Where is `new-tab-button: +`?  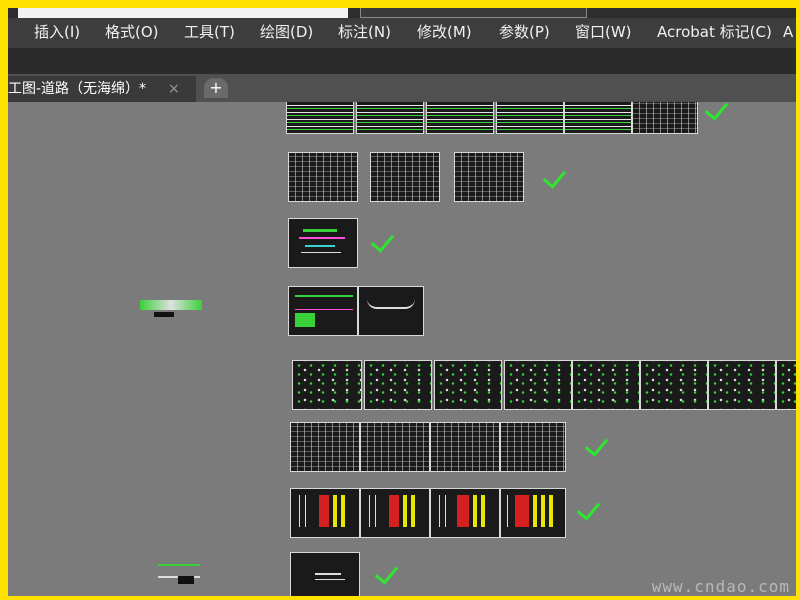 new-tab-button: + is located at coordinates (216, 88).